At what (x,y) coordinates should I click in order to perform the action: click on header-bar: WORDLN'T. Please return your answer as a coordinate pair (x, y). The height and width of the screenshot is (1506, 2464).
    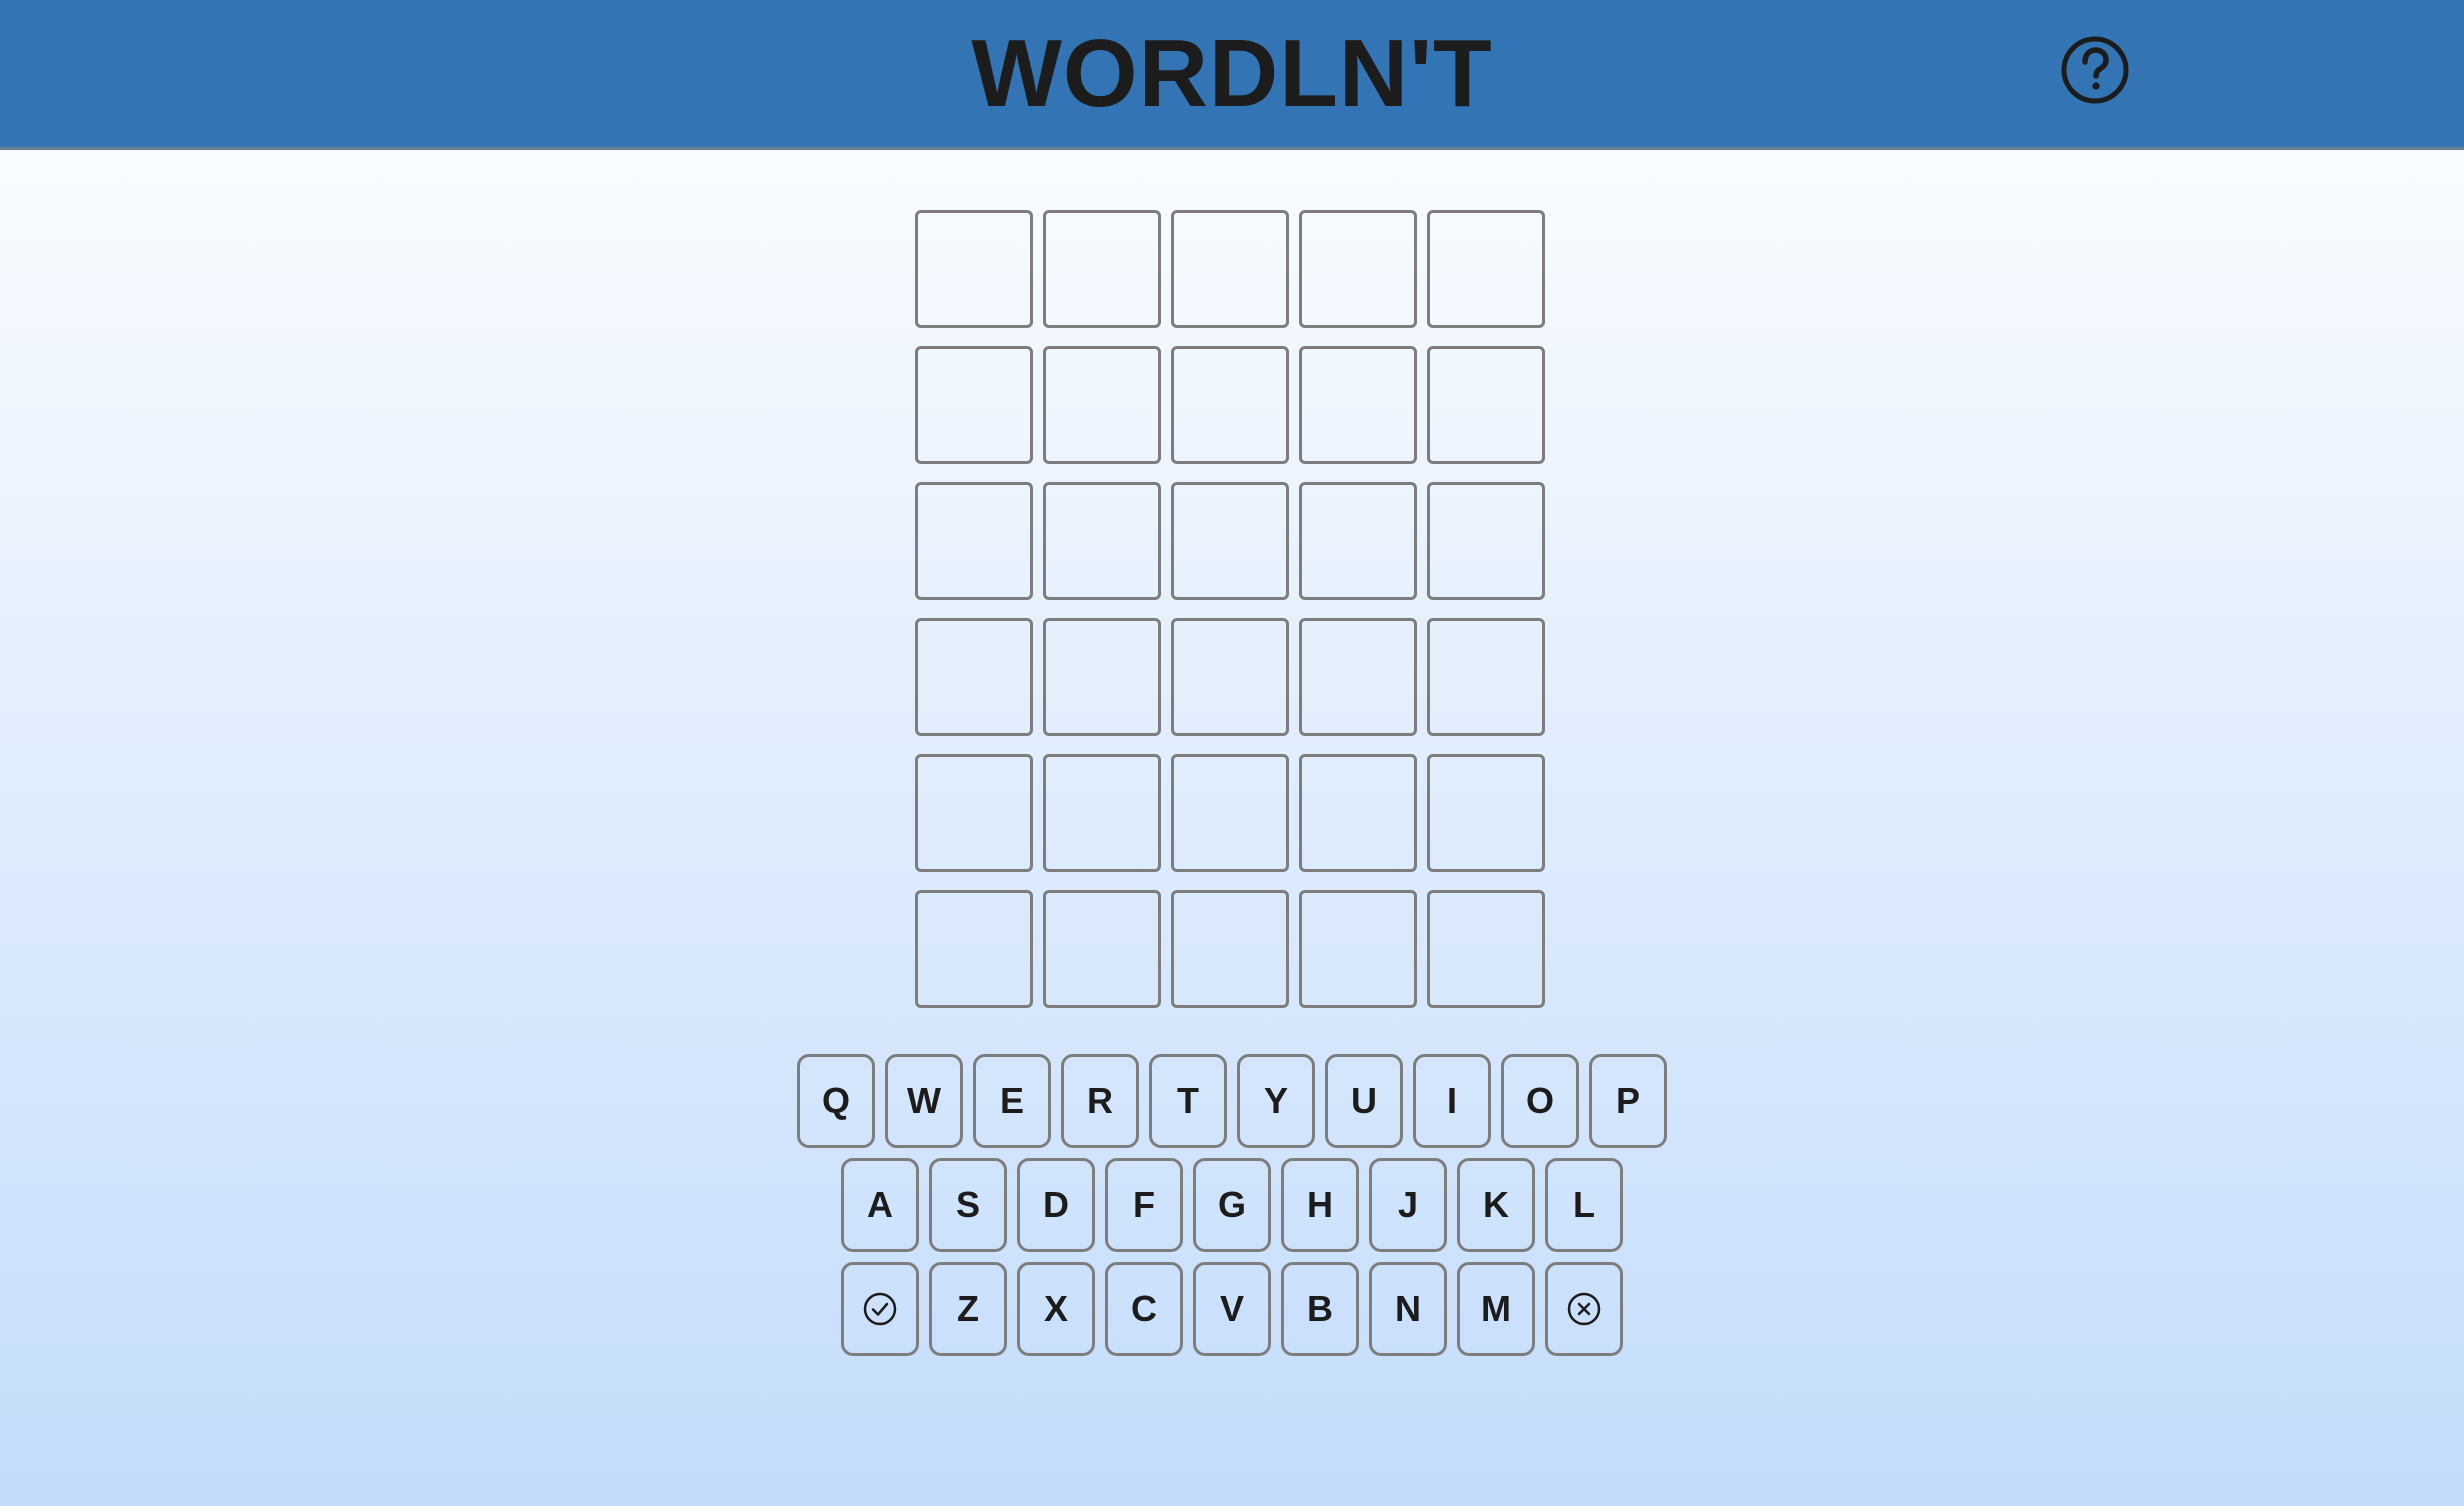
    Looking at the image, I should click on (1232, 75).